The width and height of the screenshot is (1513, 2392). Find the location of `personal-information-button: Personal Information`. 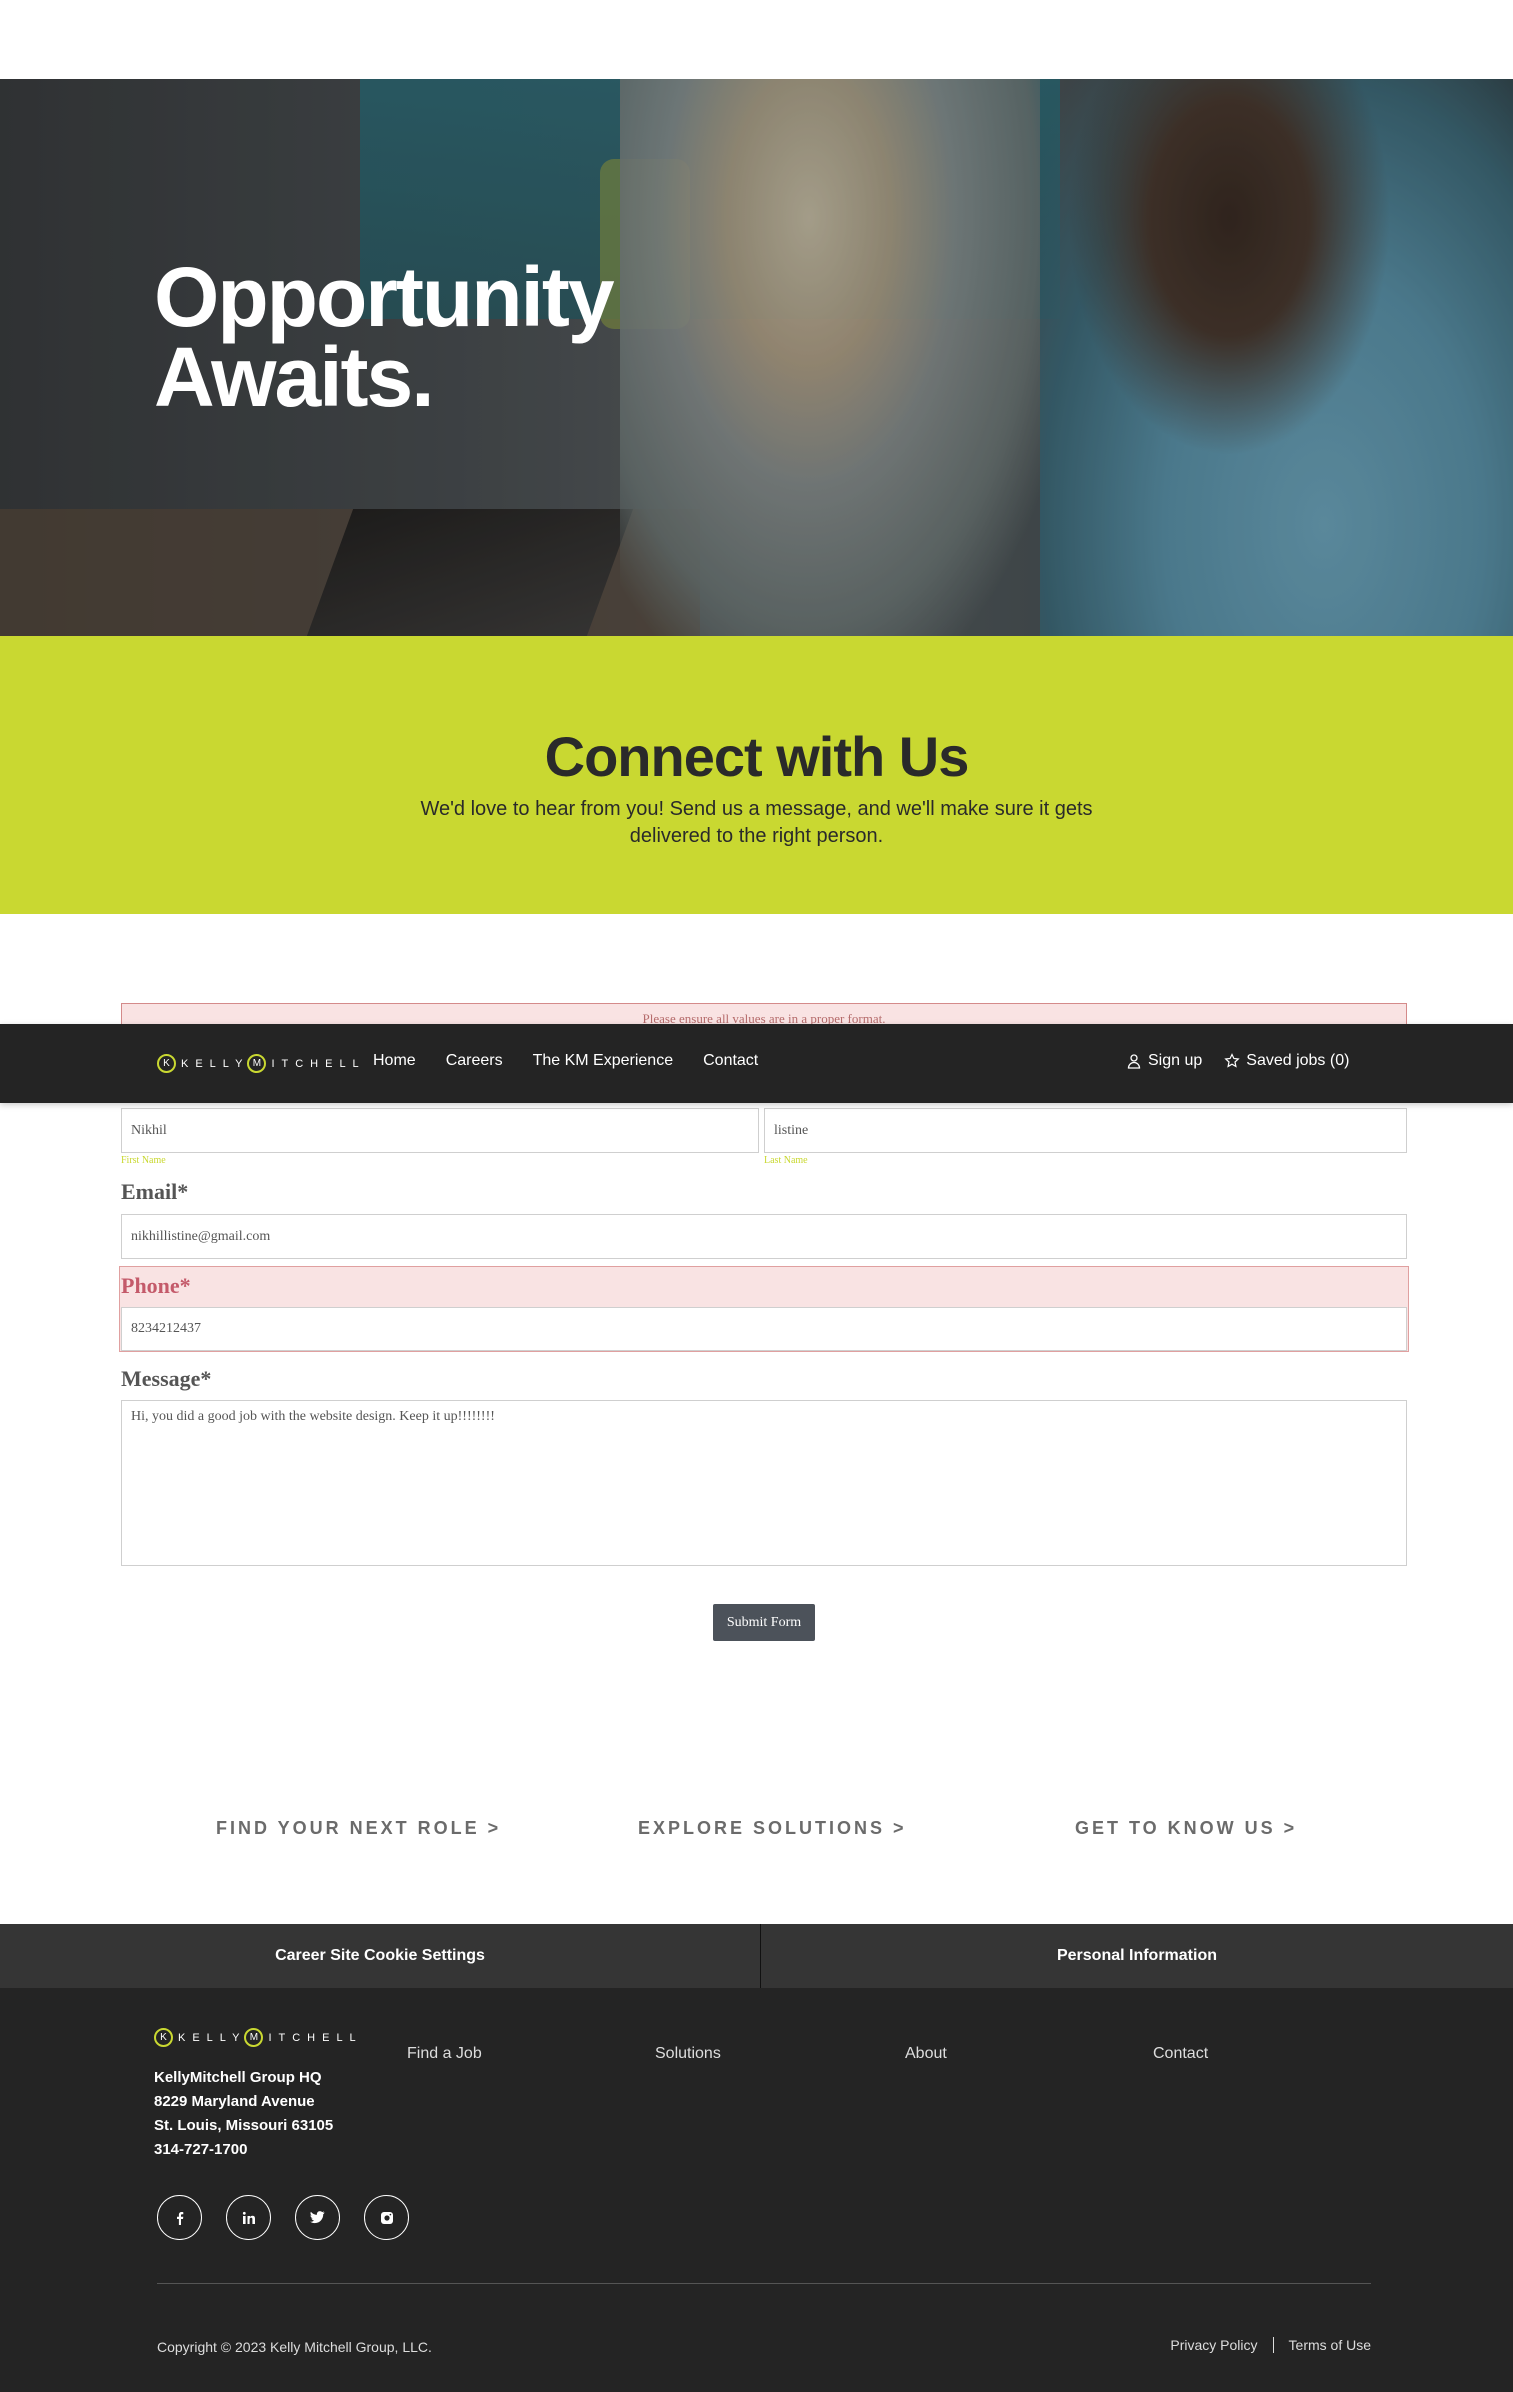

personal-information-button: Personal Information is located at coordinates (1137, 1956).